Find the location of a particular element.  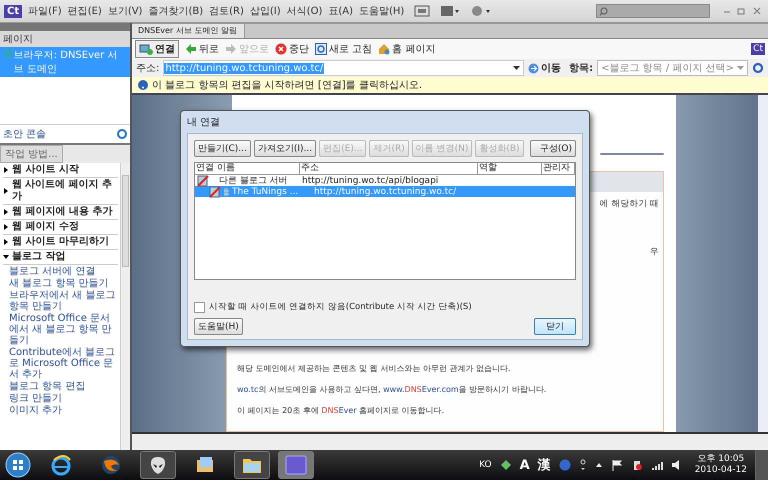

clock: 오후 10:05 2010-04-12 is located at coordinates (720, 465).